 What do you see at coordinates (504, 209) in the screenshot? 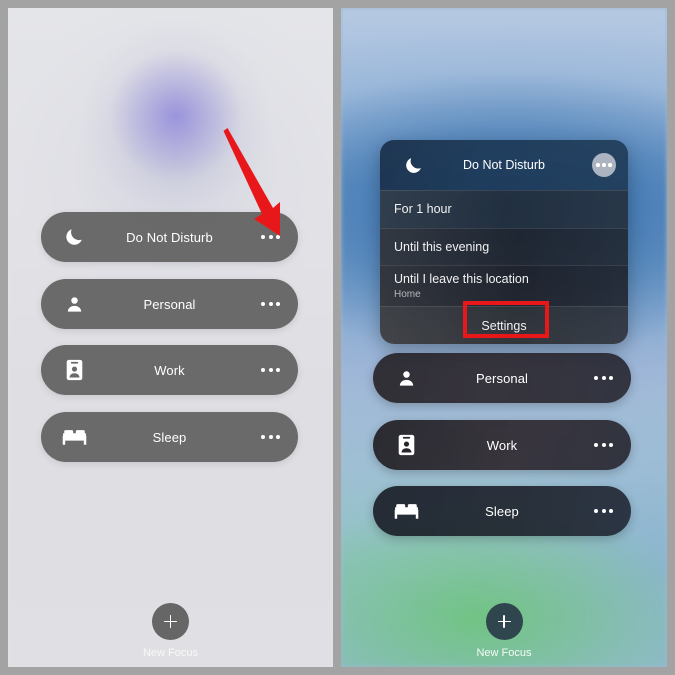
I see `dnd-option-for-1-hour: For 1 hour` at bounding box center [504, 209].